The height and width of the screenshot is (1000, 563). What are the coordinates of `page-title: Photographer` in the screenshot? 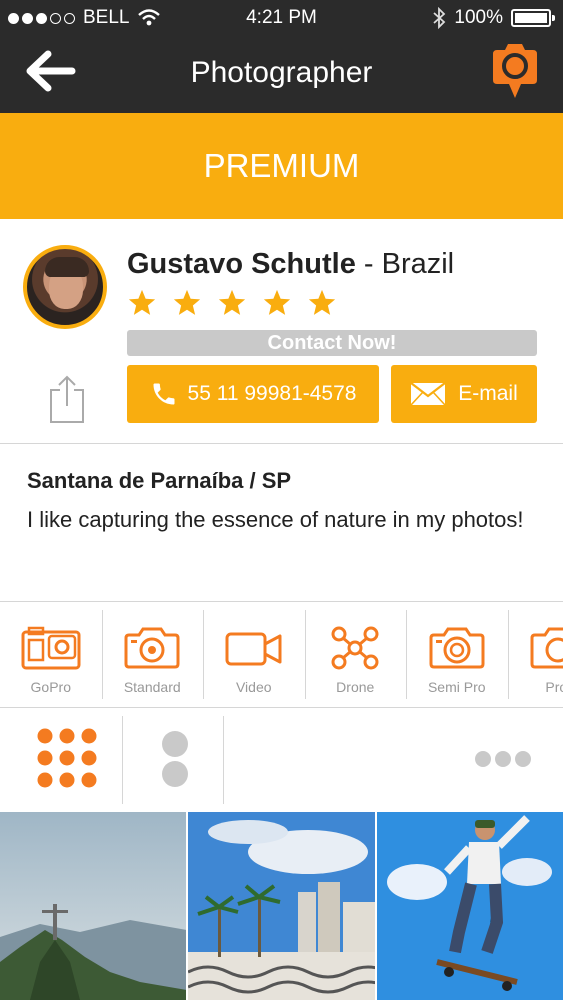 It's located at (281, 72).